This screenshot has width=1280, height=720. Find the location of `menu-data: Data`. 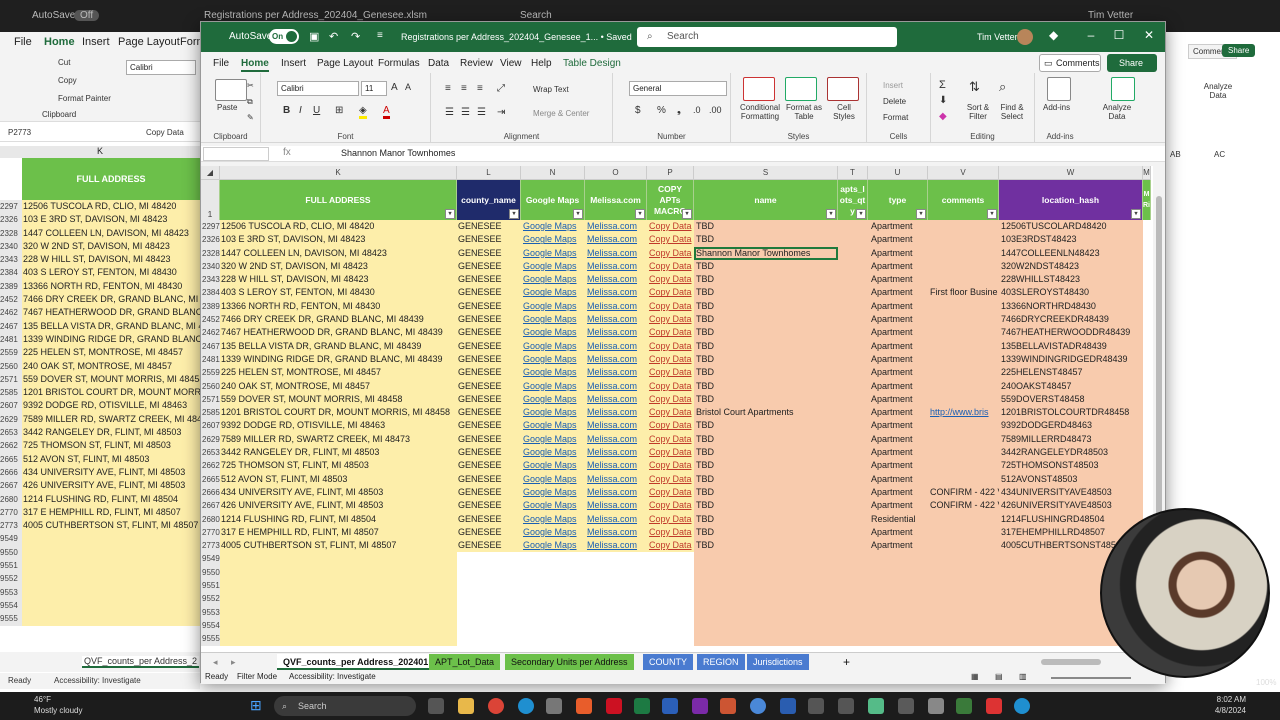

menu-data: Data is located at coordinates (438, 63).